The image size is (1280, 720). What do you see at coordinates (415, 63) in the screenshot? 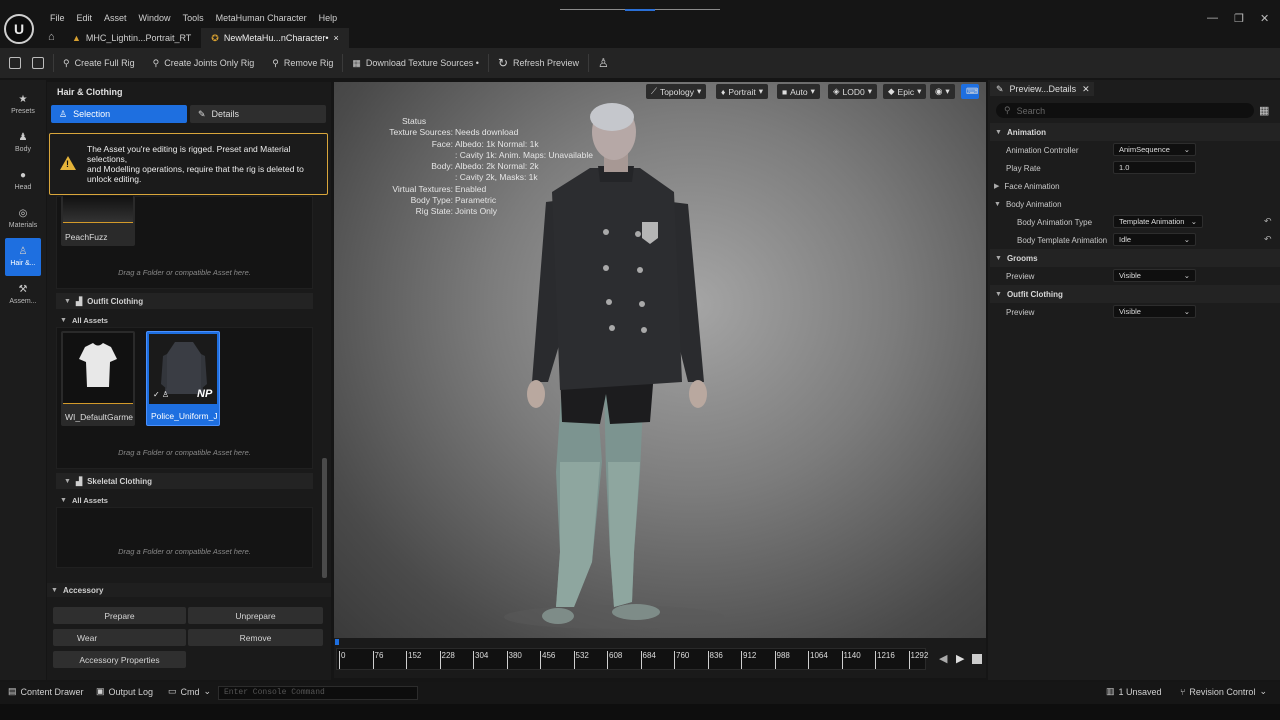
I see `download-texture-sources-button: ▦ Download Texture Sources •` at bounding box center [415, 63].